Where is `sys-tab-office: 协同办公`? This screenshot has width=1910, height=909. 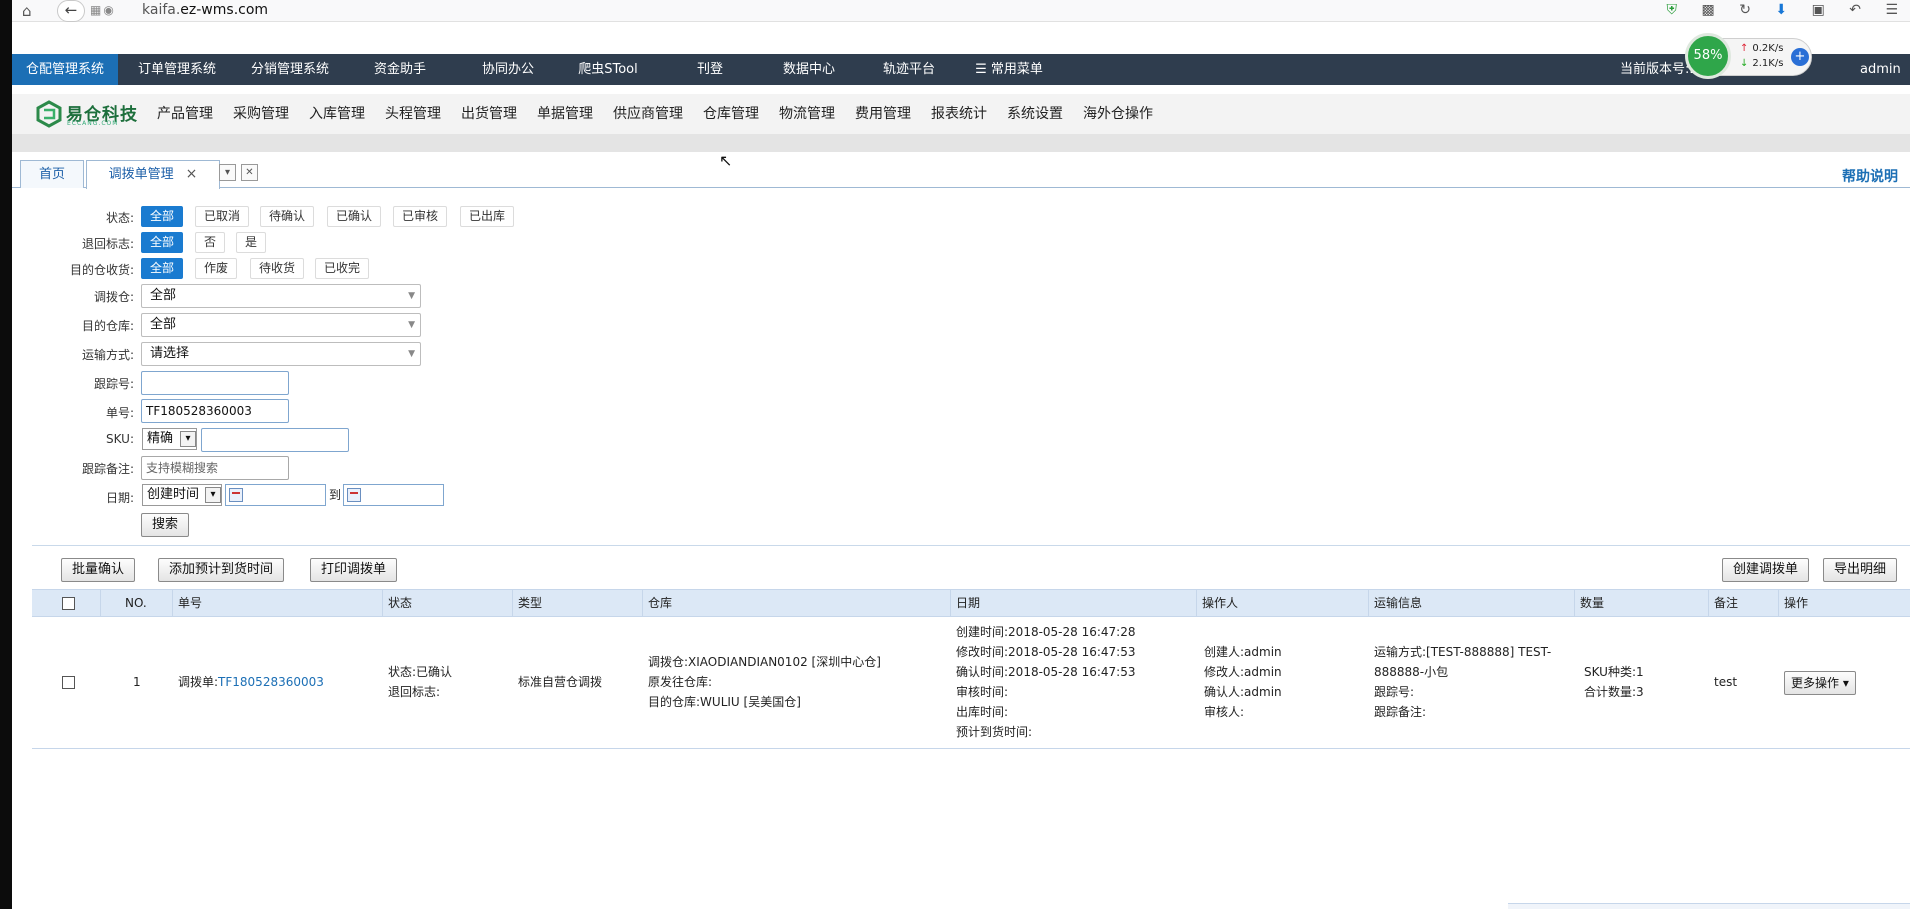 sys-tab-office: 协同办公 is located at coordinates (508, 69).